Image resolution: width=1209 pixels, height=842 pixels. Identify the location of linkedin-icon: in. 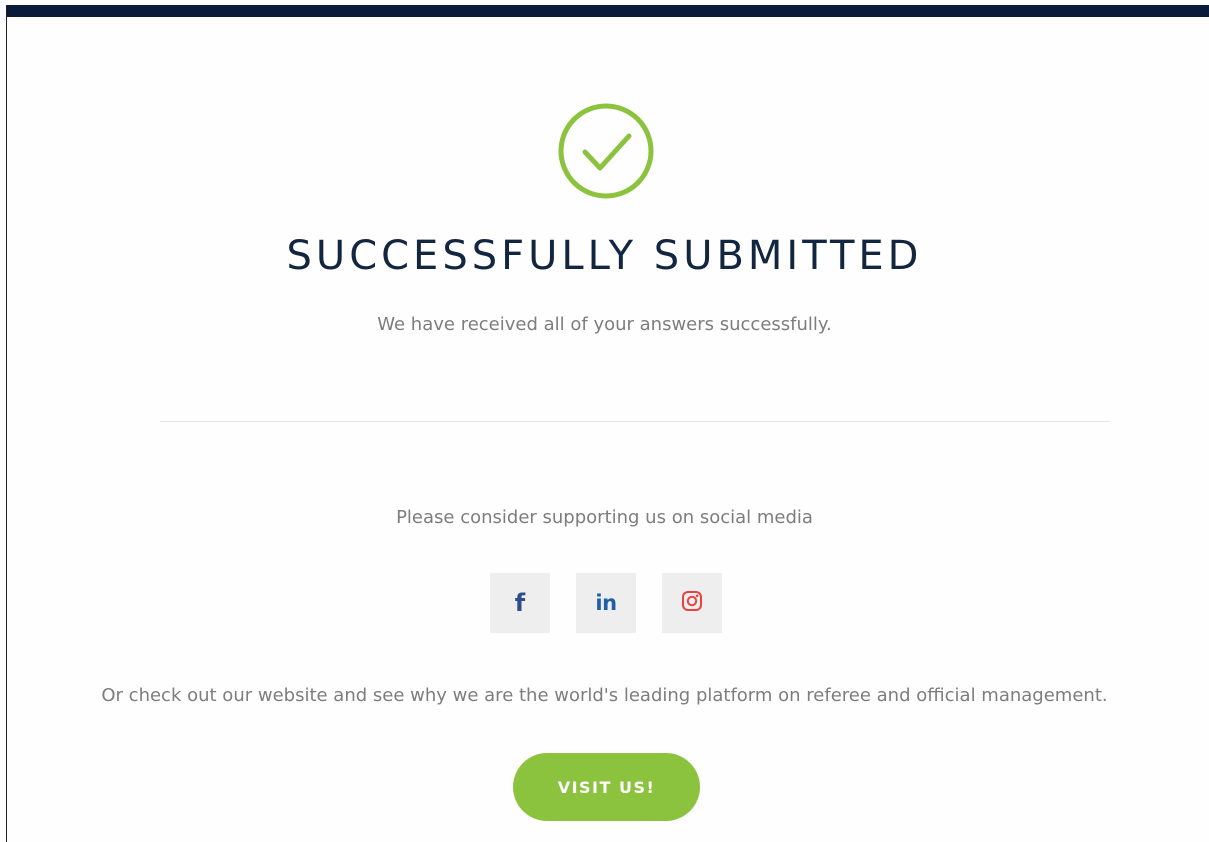
(606, 603).